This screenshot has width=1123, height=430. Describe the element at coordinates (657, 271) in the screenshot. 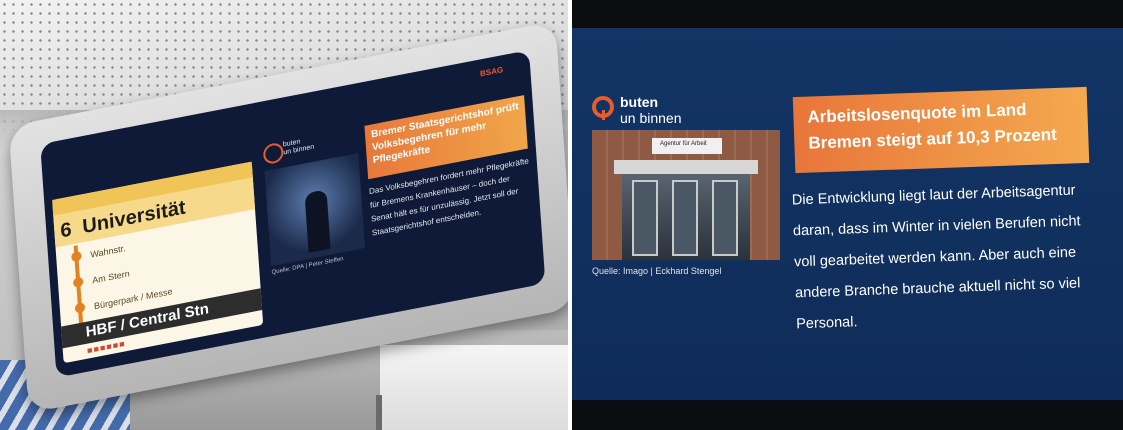

I see `news-photo-caption: Quelle: Imago | Eckhard Stengel` at that location.